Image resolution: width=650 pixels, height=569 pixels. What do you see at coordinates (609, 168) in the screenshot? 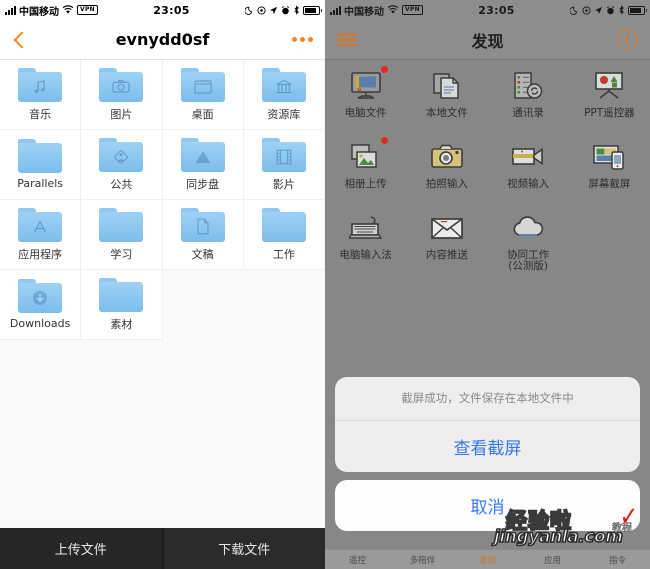
I see `app-item-screen-capture: 屏幕截屏` at bounding box center [609, 168].